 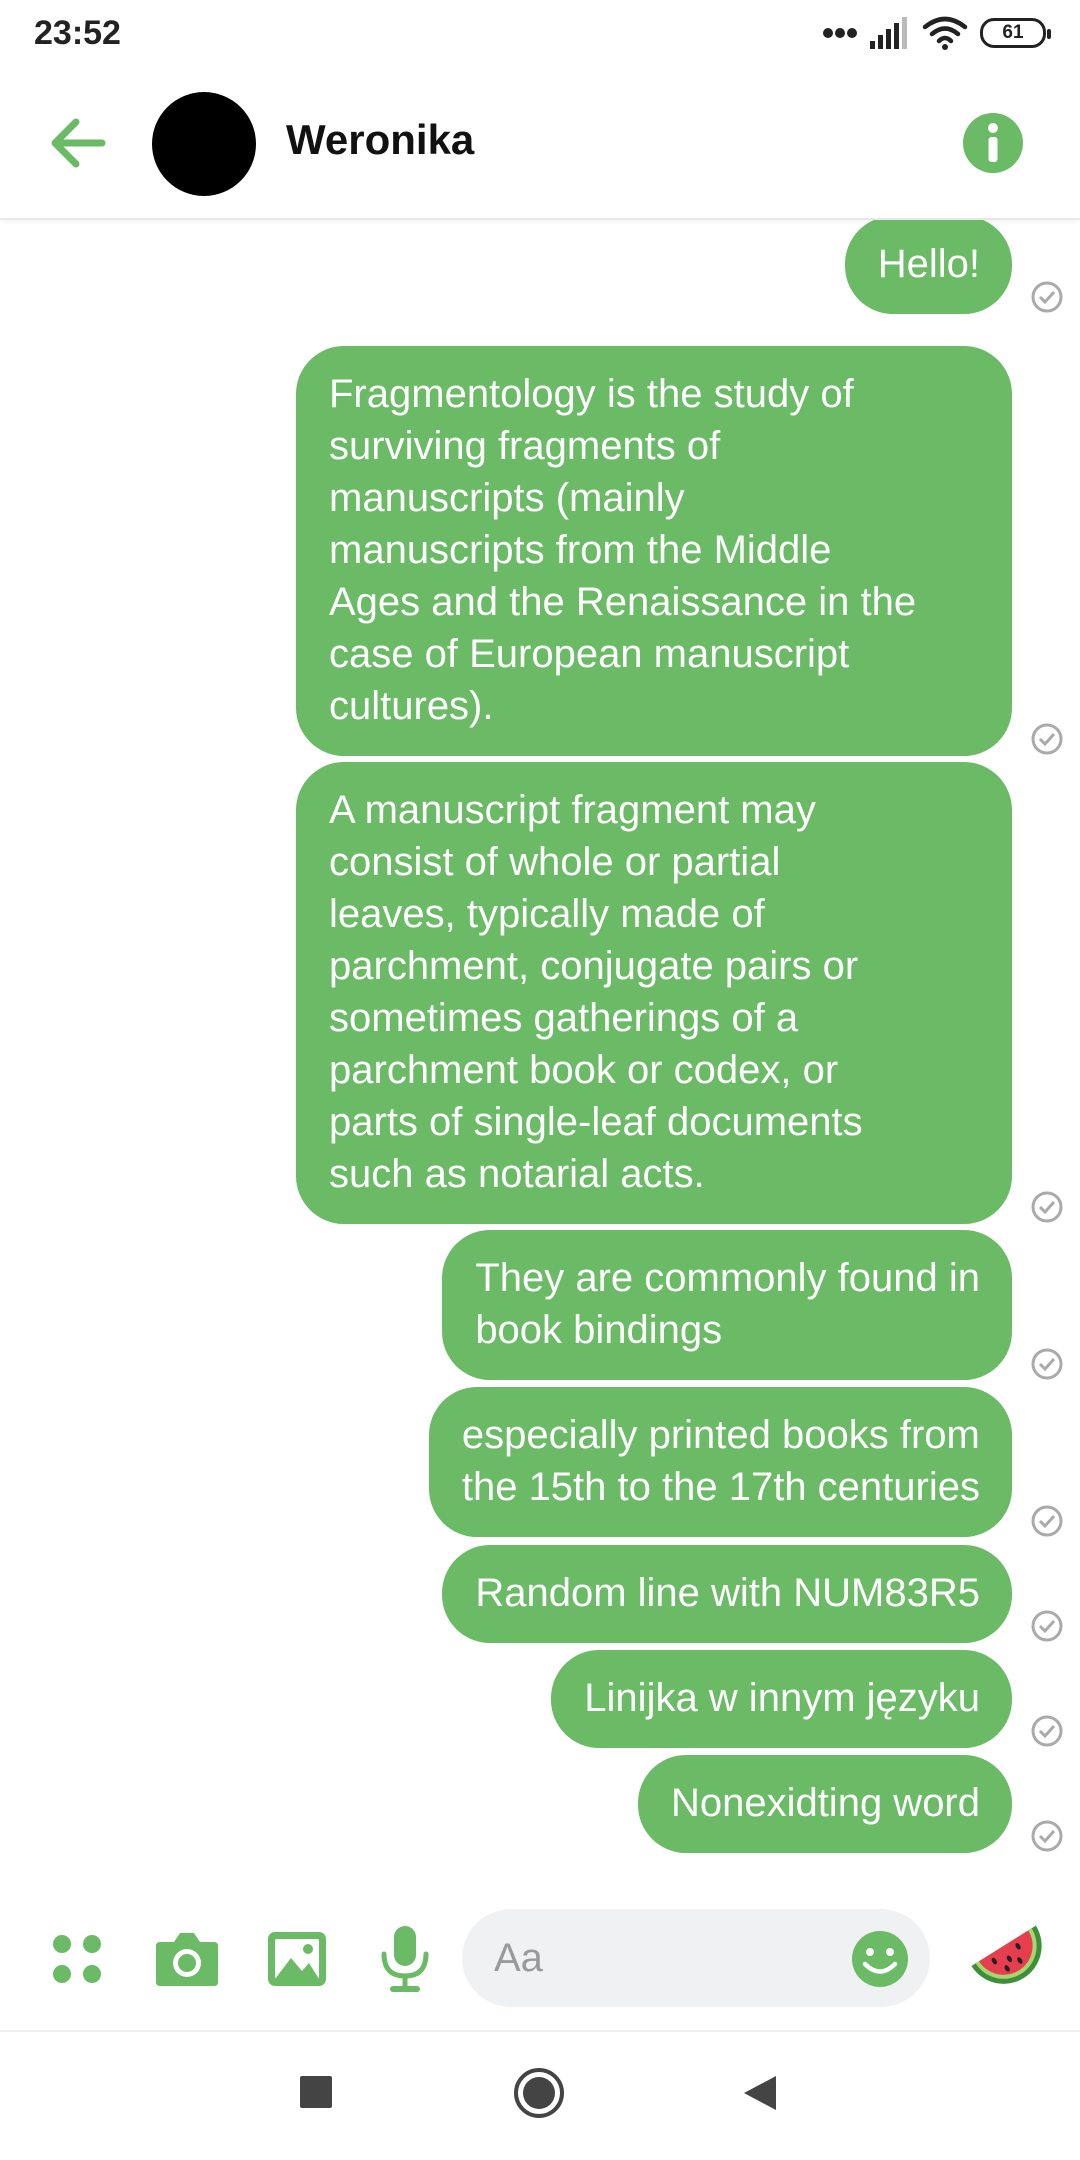 I want to click on camera-icon, so click(x=187, y=1958).